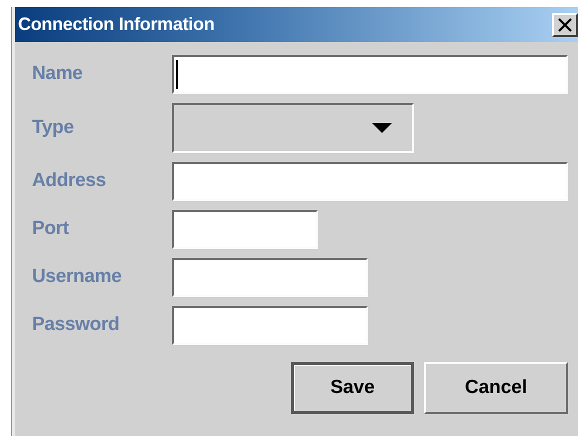 Image resolution: width=578 pixels, height=436 pixels. Describe the element at coordinates (270, 325) in the screenshot. I see `password-field` at that location.